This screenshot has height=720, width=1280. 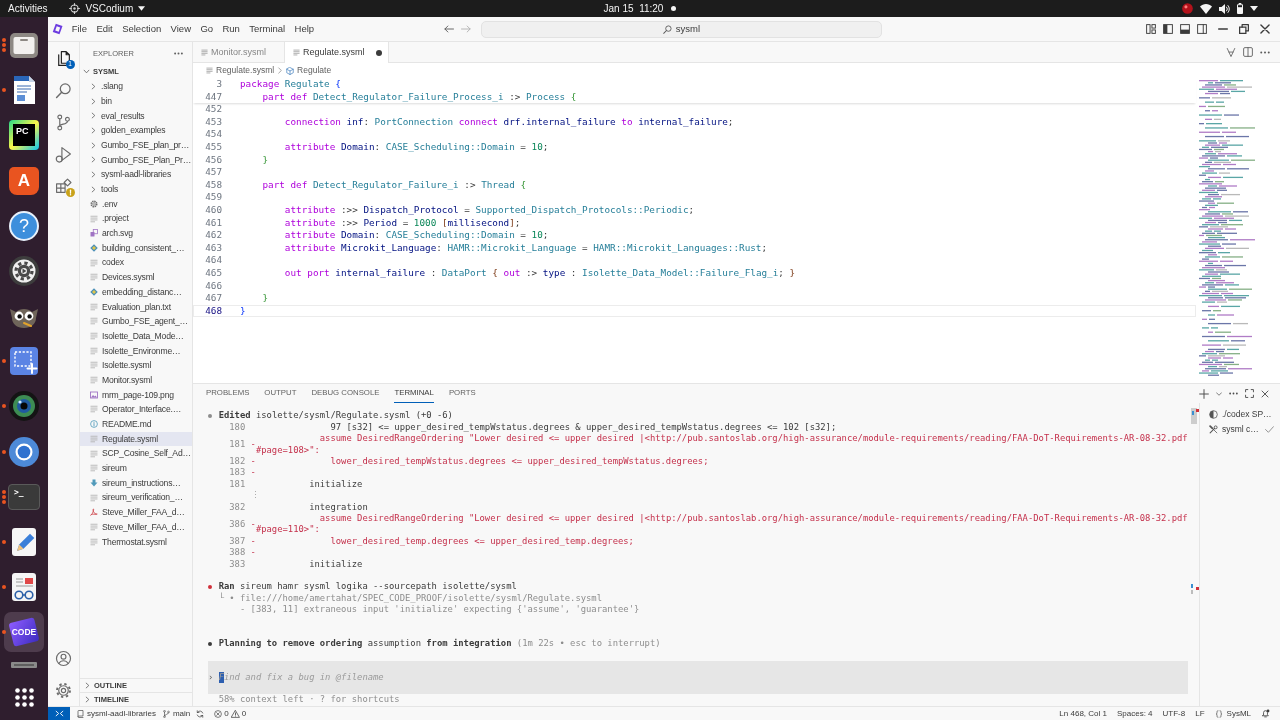 I want to click on source-control-icon, so click(x=63, y=122).